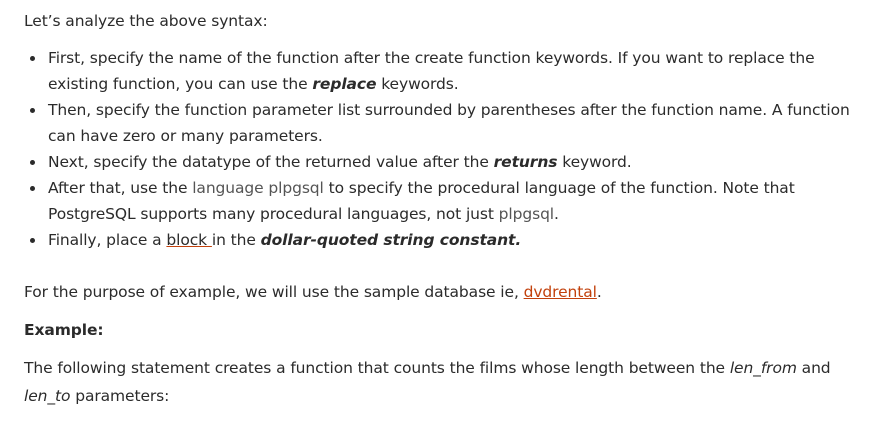 This screenshot has height=435, width=888. Describe the element at coordinates (344, 84) in the screenshot. I see `replace-keyword: replace` at that location.